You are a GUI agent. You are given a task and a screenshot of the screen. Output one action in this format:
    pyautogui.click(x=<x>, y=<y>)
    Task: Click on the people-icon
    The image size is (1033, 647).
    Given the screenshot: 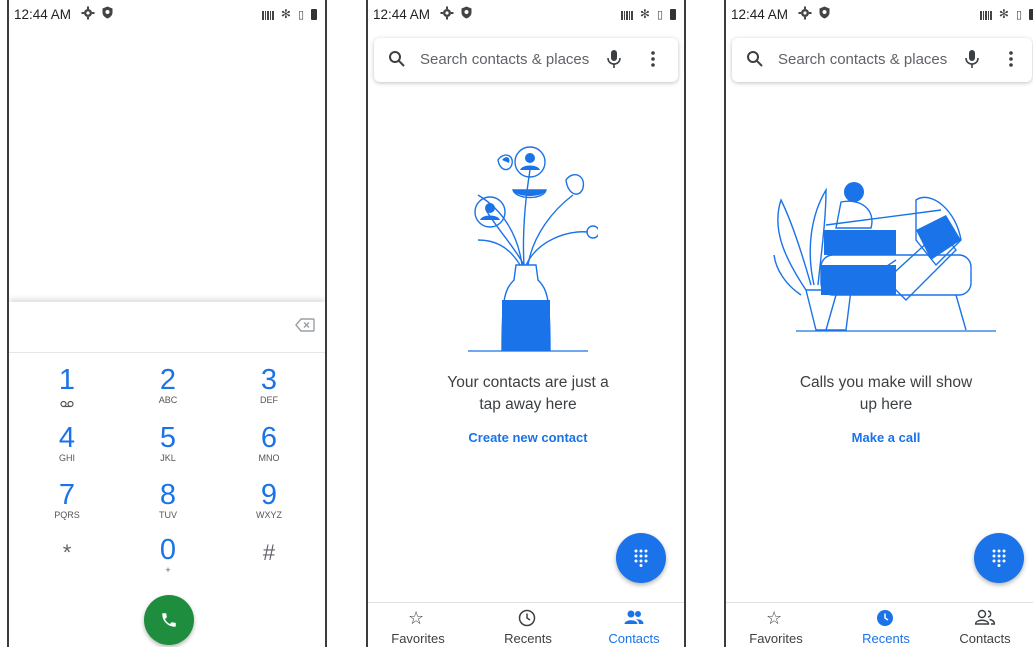 What is the action you would take?
    pyautogui.click(x=985, y=617)
    